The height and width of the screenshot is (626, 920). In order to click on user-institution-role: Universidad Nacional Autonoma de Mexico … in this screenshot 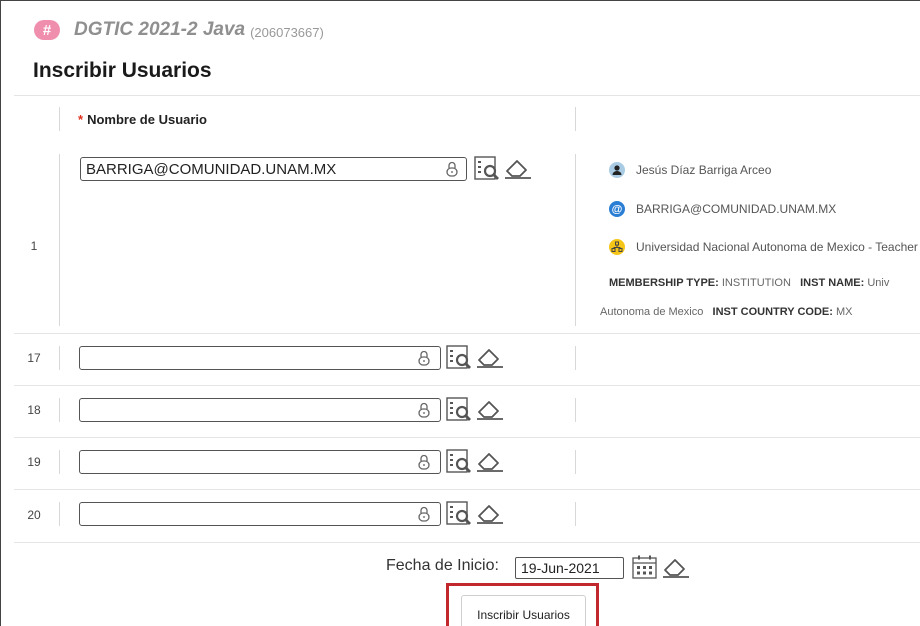, I will do `click(777, 247)`.